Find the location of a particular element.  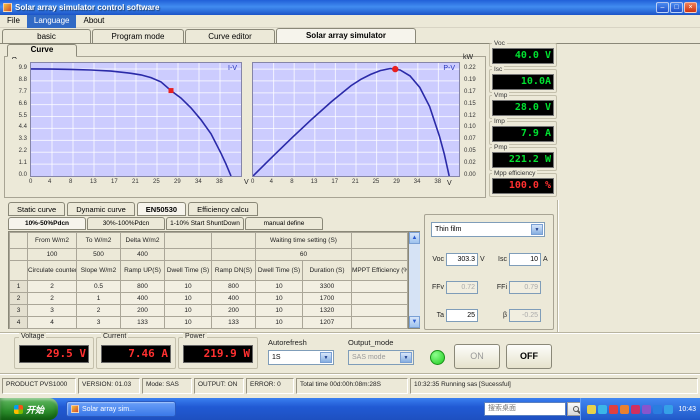

table-row: 2 2 1 400 10 400 10 1700 is located at coordinates (209, 298).